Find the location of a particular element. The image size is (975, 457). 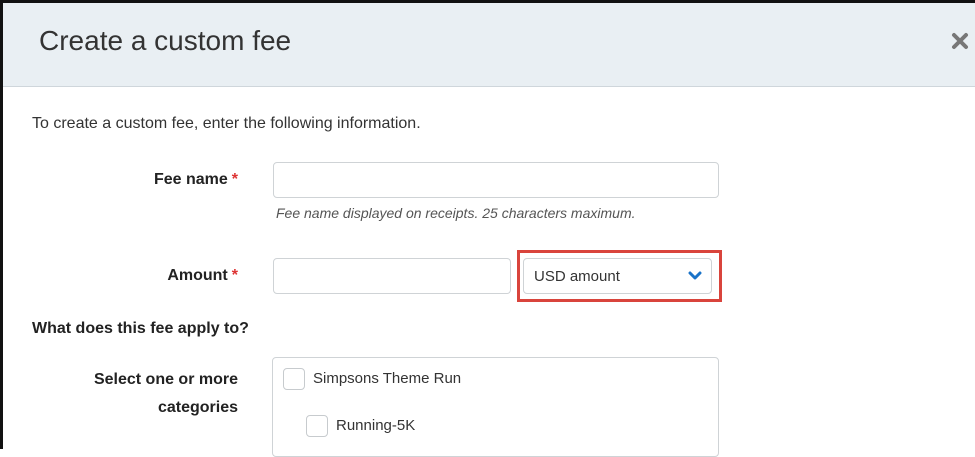

amount-type-select: USD amount is located at coordinates (617, 276).